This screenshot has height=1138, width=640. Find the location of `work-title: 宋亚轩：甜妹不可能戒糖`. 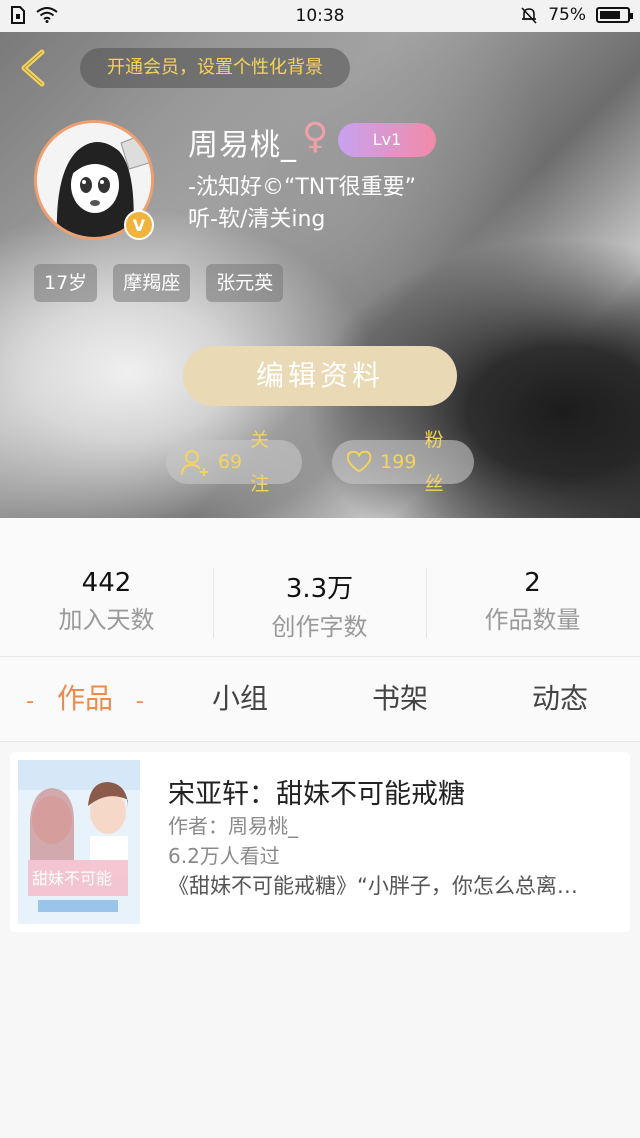

work-title: 宋亚轩：甜妹不可能戒糖 is located at coordinates (316, 794).